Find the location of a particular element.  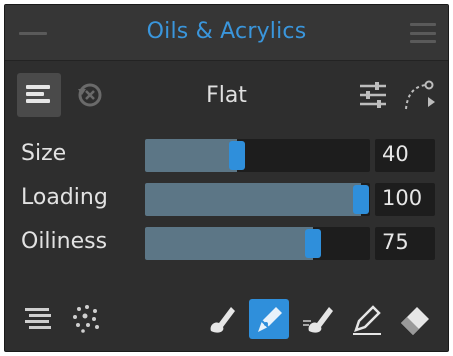

tool-row is located at coordinates (226, 320).